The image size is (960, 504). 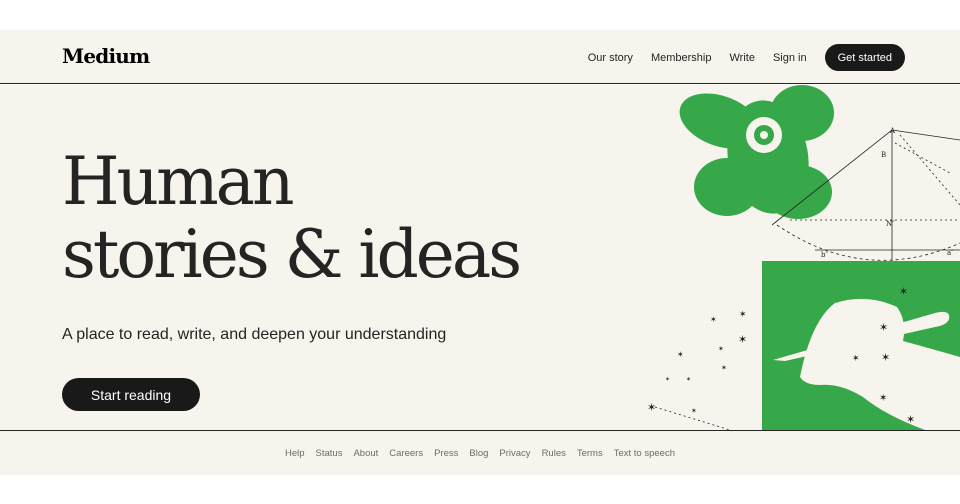 I want to click on footer-careers-link: Careers, so click(x=406, y=453).